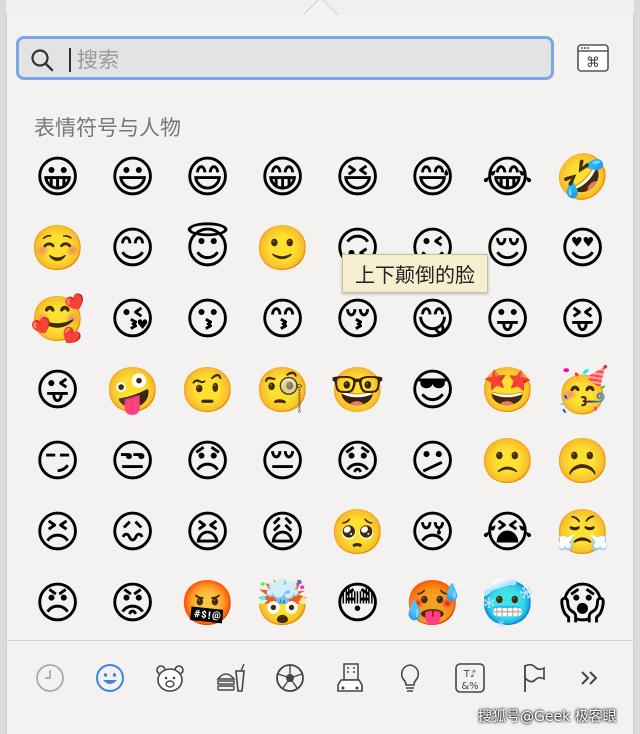  What do you see at coordinates (432, 319) in the screenshot?
I see `emoji-cell: 😋` at bounding box center [432, 319].